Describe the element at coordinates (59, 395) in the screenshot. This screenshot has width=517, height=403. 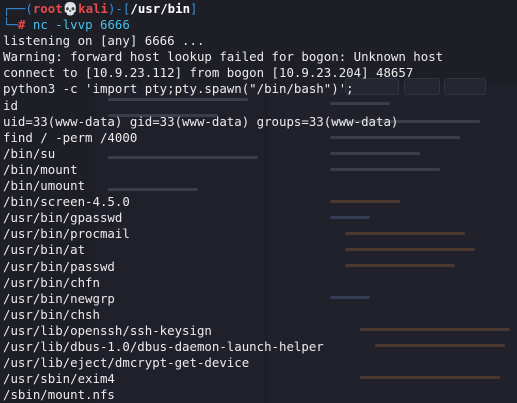
I see `output-line: /sbin/mount.nfs` at that location.